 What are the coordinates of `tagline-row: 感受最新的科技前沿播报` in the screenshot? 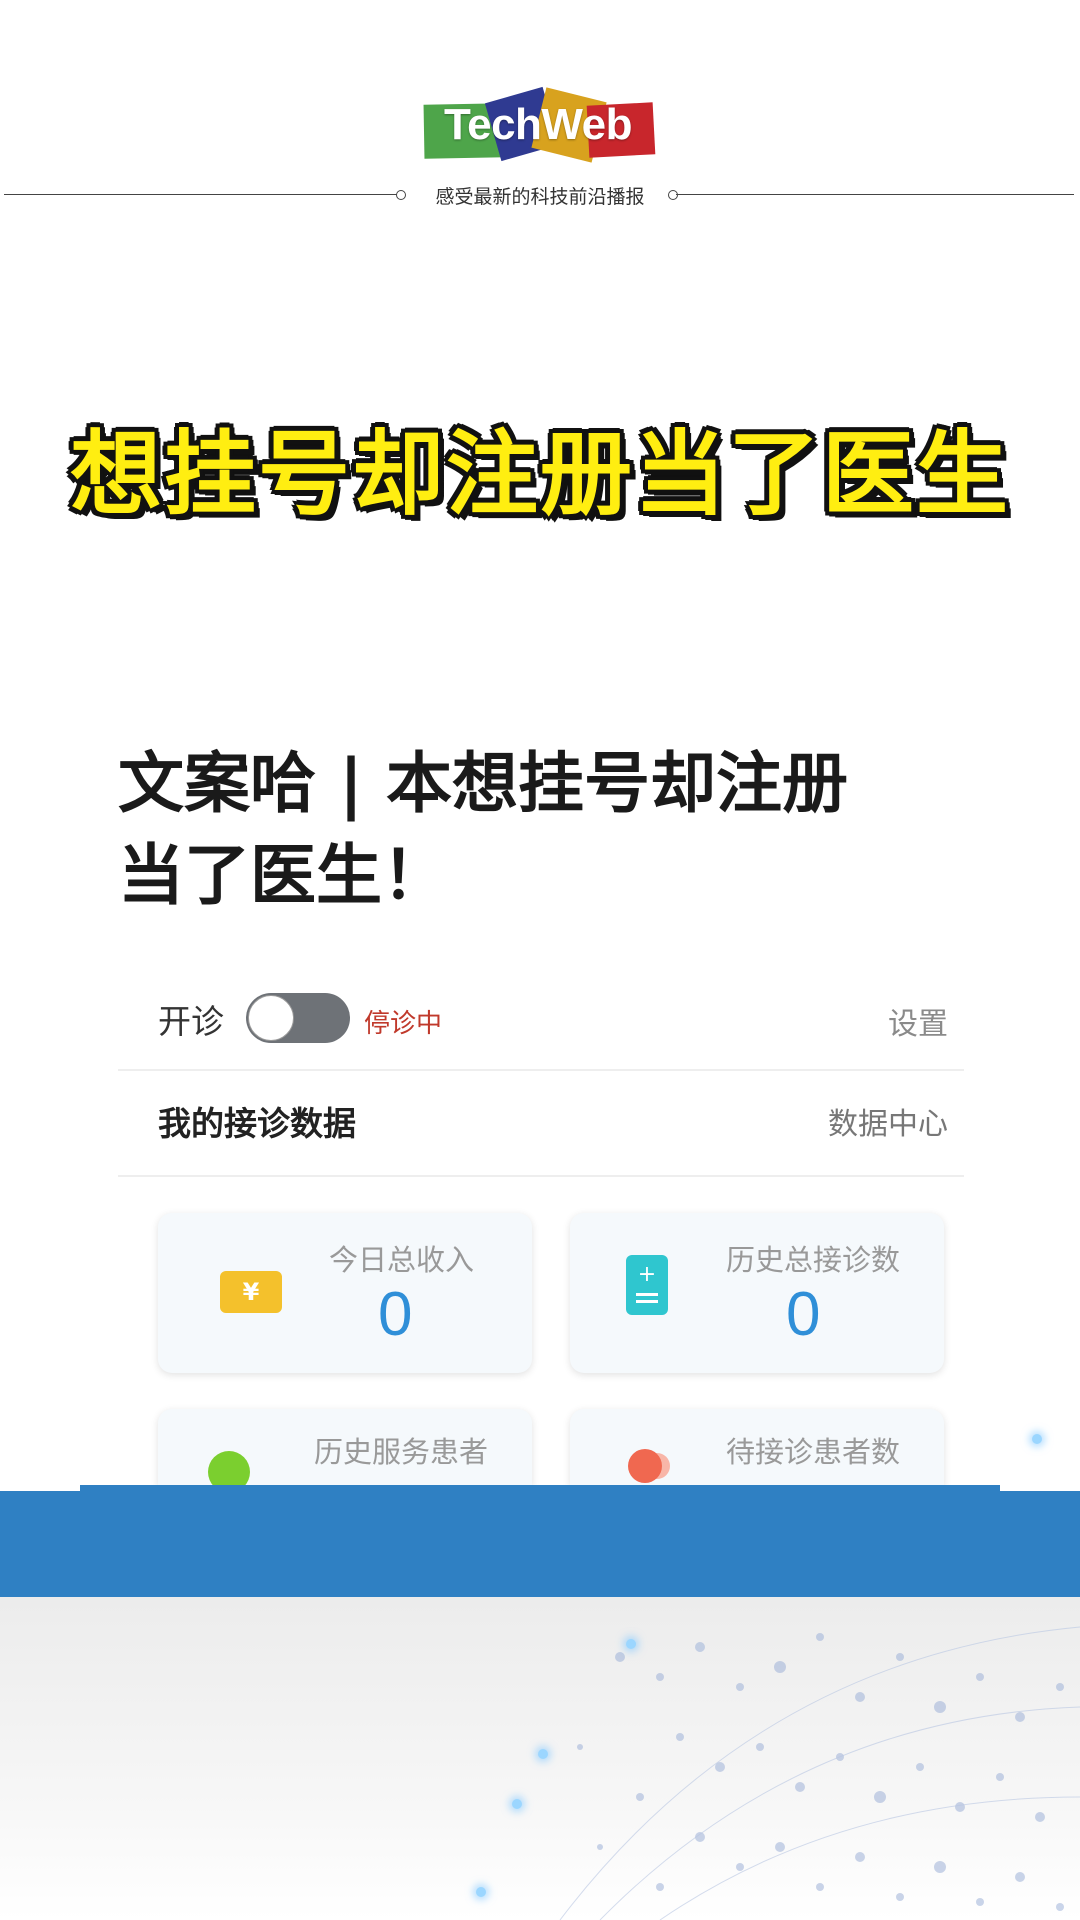 It's located at (540, 195).